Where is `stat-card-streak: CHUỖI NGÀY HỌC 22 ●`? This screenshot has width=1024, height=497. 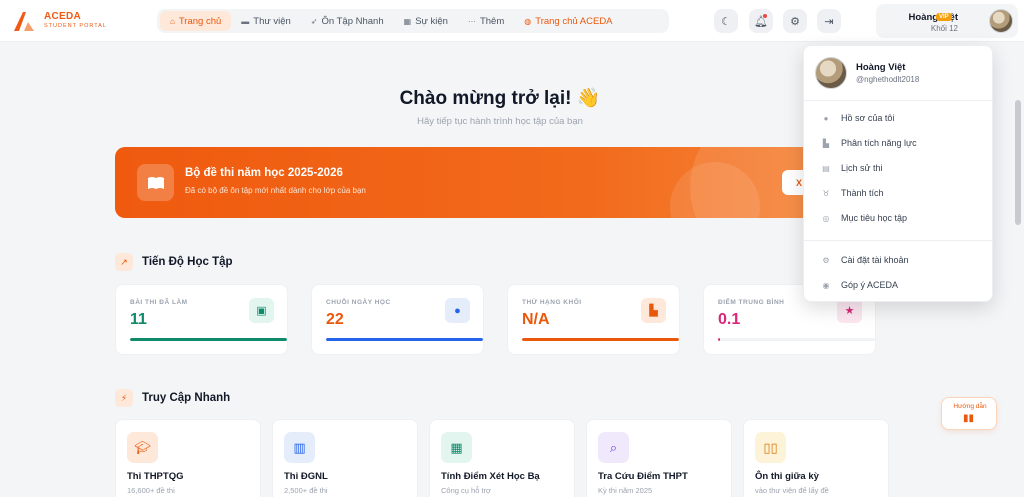 stat-card-streak: CHUỖI NGÀY HỌC 22 ● is located at coordinates (397, 319).